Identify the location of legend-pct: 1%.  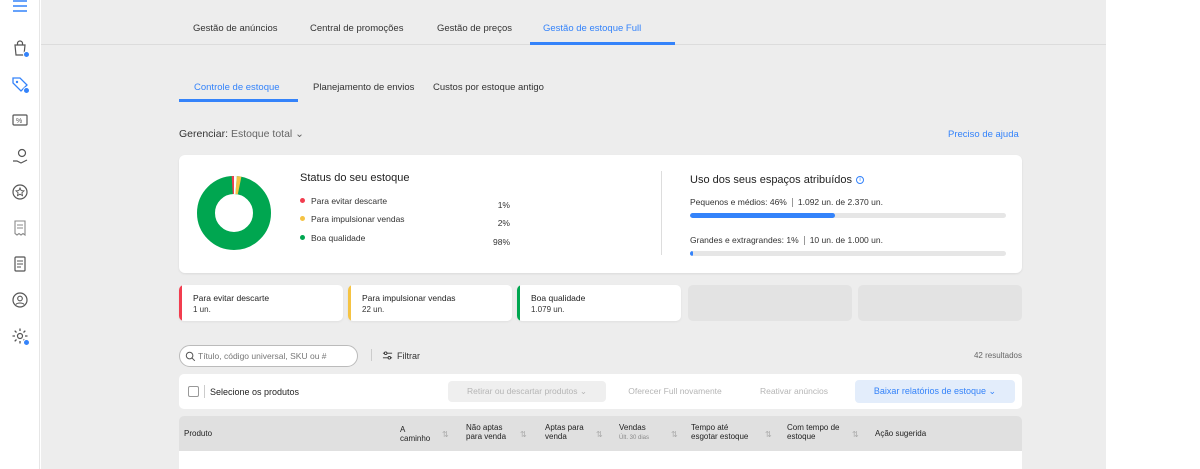
(503, 205).